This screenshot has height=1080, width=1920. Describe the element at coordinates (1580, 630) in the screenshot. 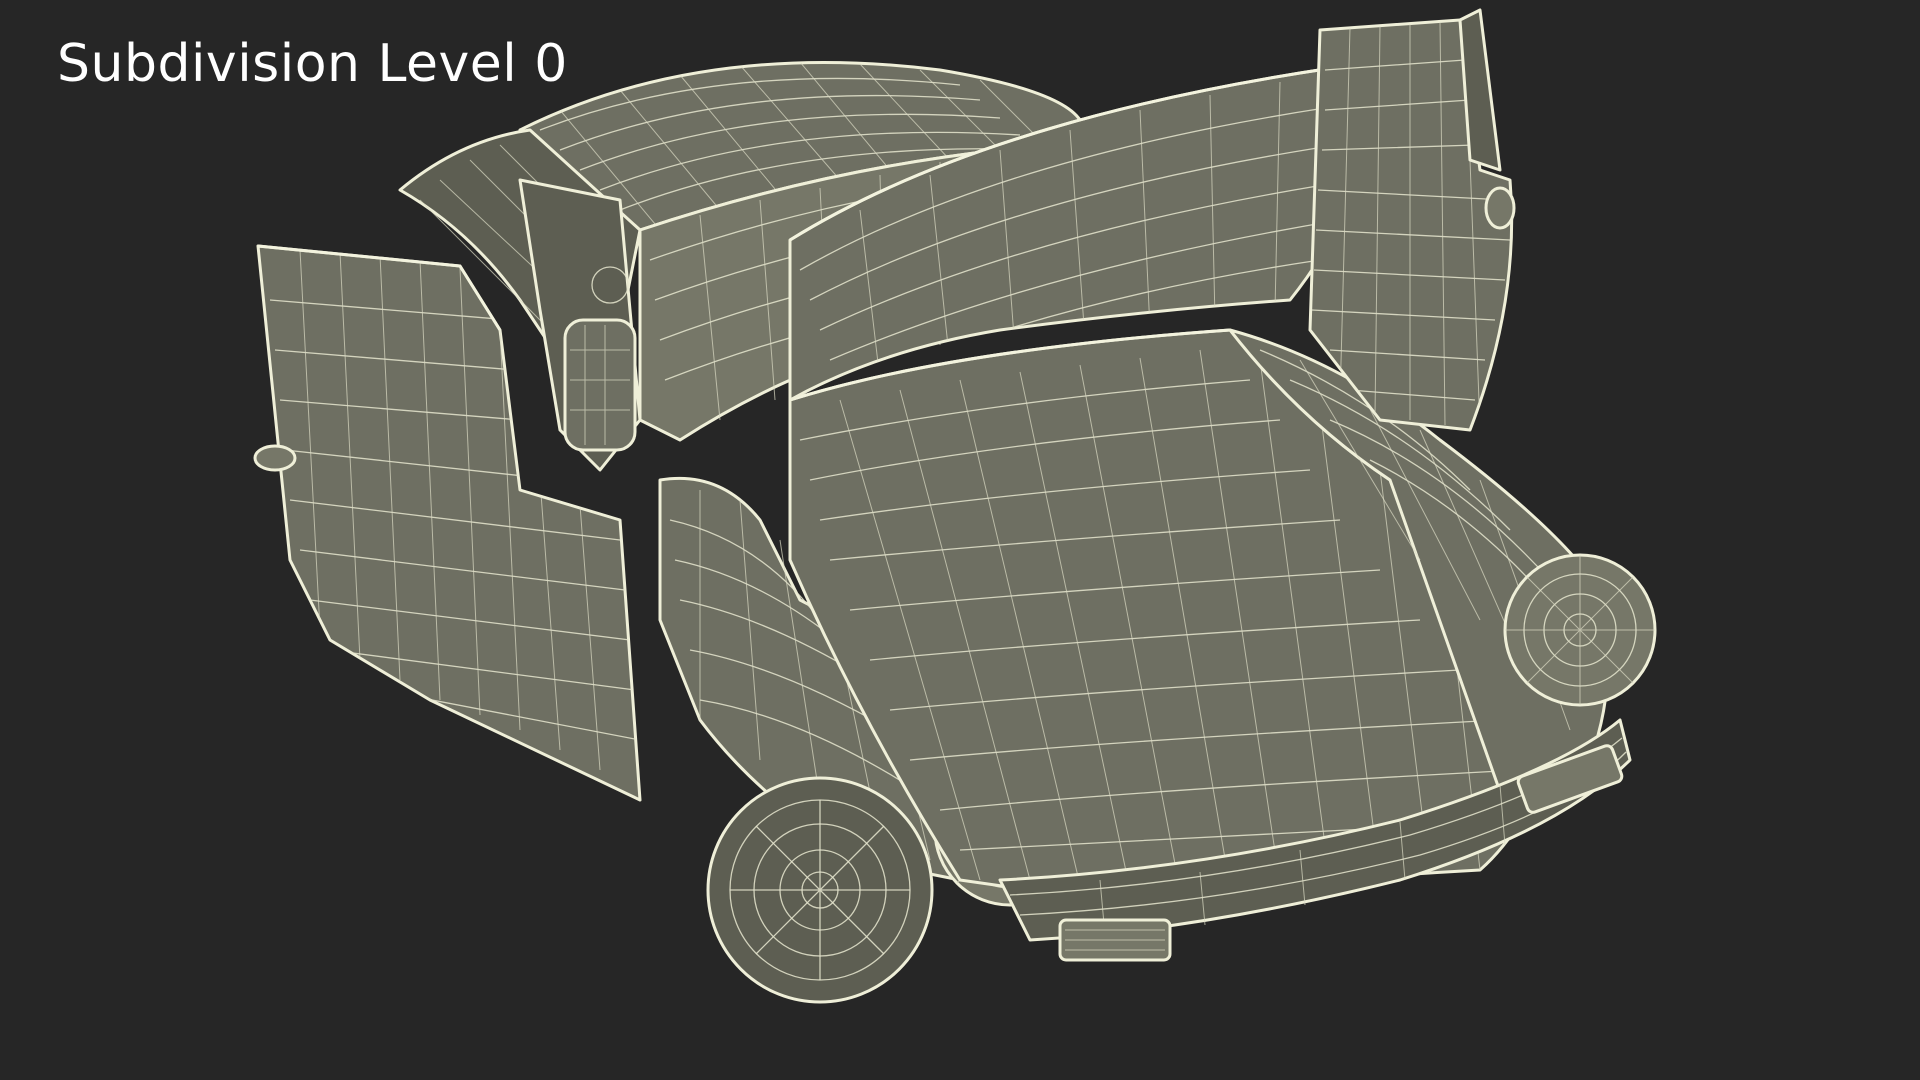

I see `car-right-headlight` at that location.